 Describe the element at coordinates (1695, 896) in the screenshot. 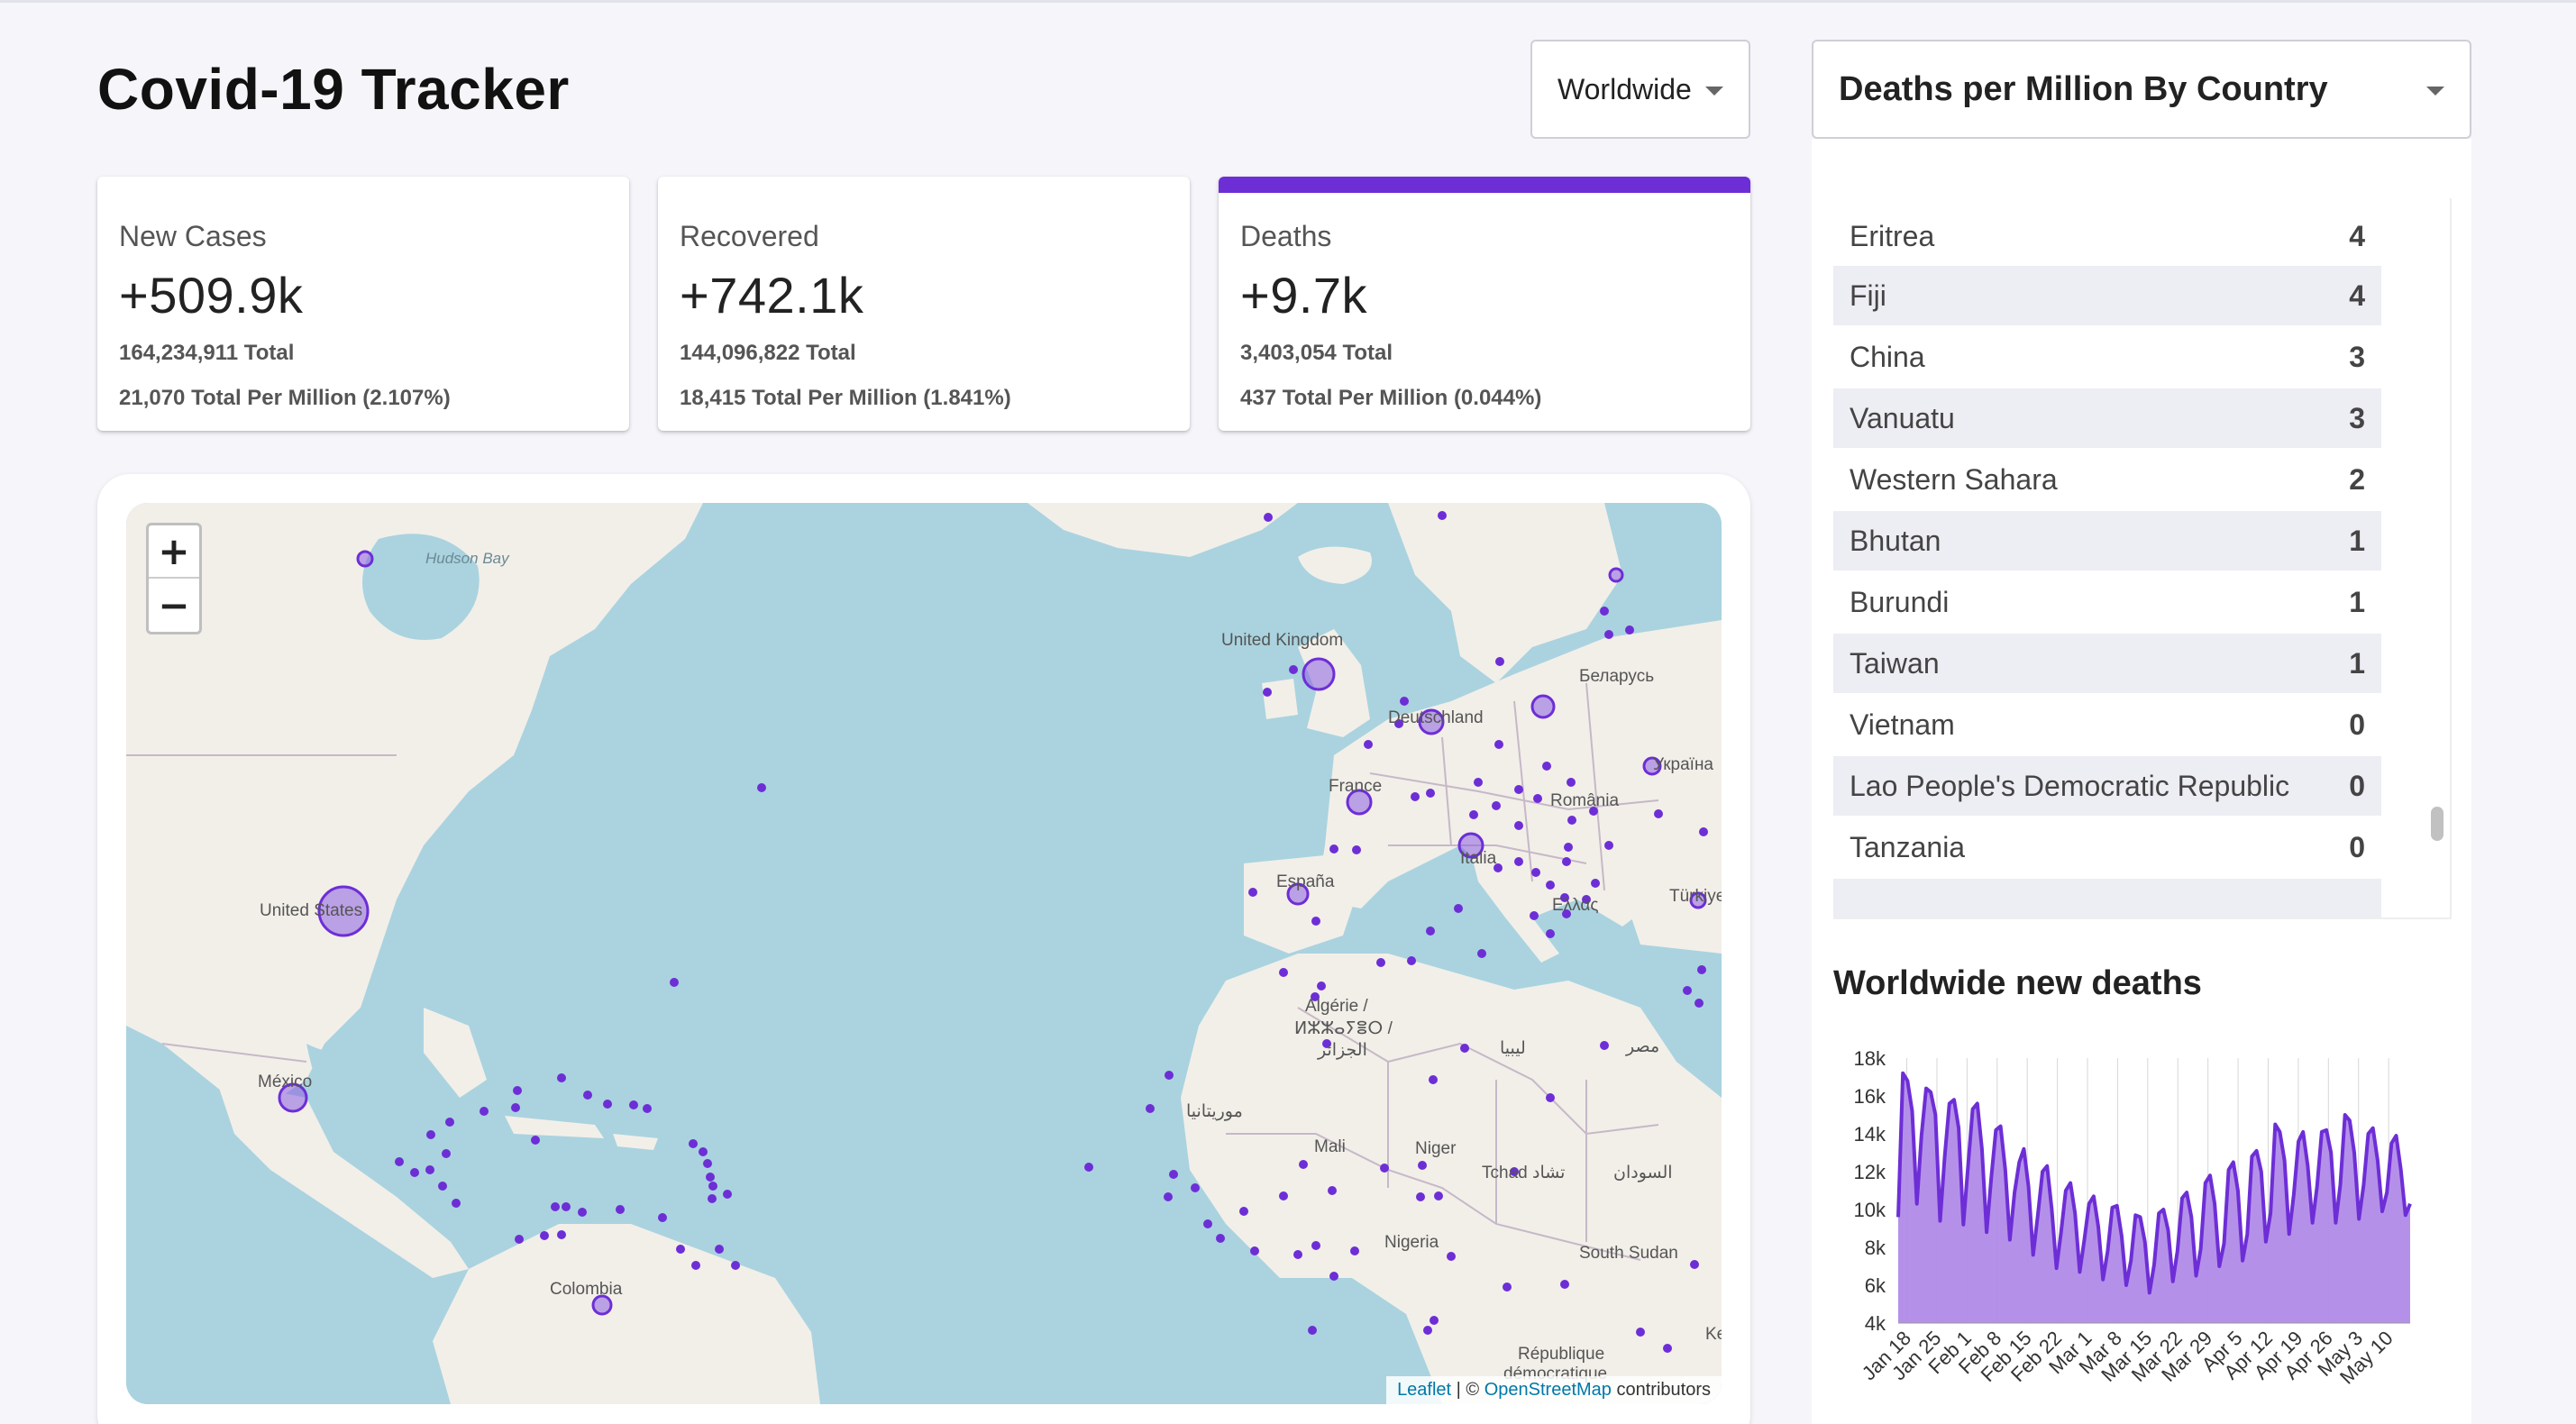

I see `map-label-turkiye: Türkiye` at that location.